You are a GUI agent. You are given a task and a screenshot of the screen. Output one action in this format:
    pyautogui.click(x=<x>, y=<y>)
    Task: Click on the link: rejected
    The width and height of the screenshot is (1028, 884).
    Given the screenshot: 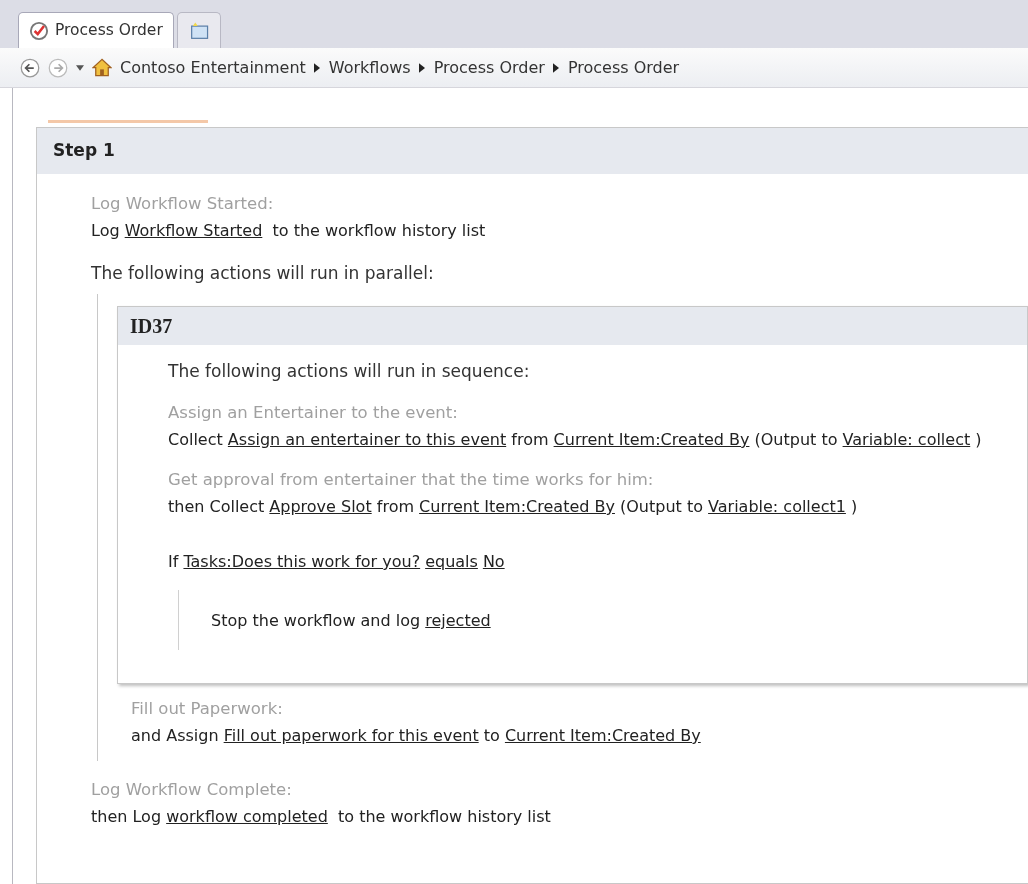 What is the action you would take?
    pyautogui.click(x=458, y=620)
    